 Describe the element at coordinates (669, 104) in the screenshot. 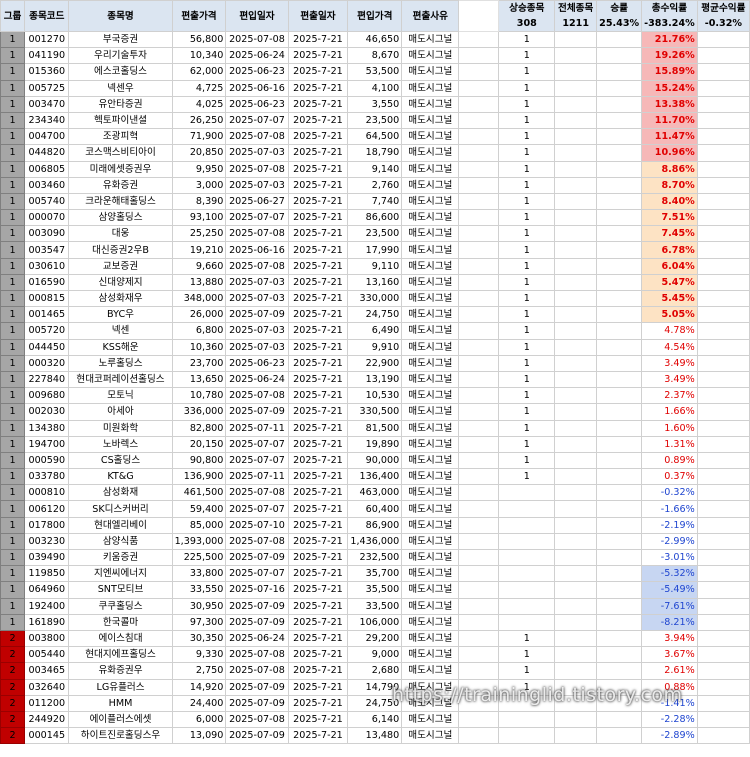

I see `return-cell: 13.38%` at that location.